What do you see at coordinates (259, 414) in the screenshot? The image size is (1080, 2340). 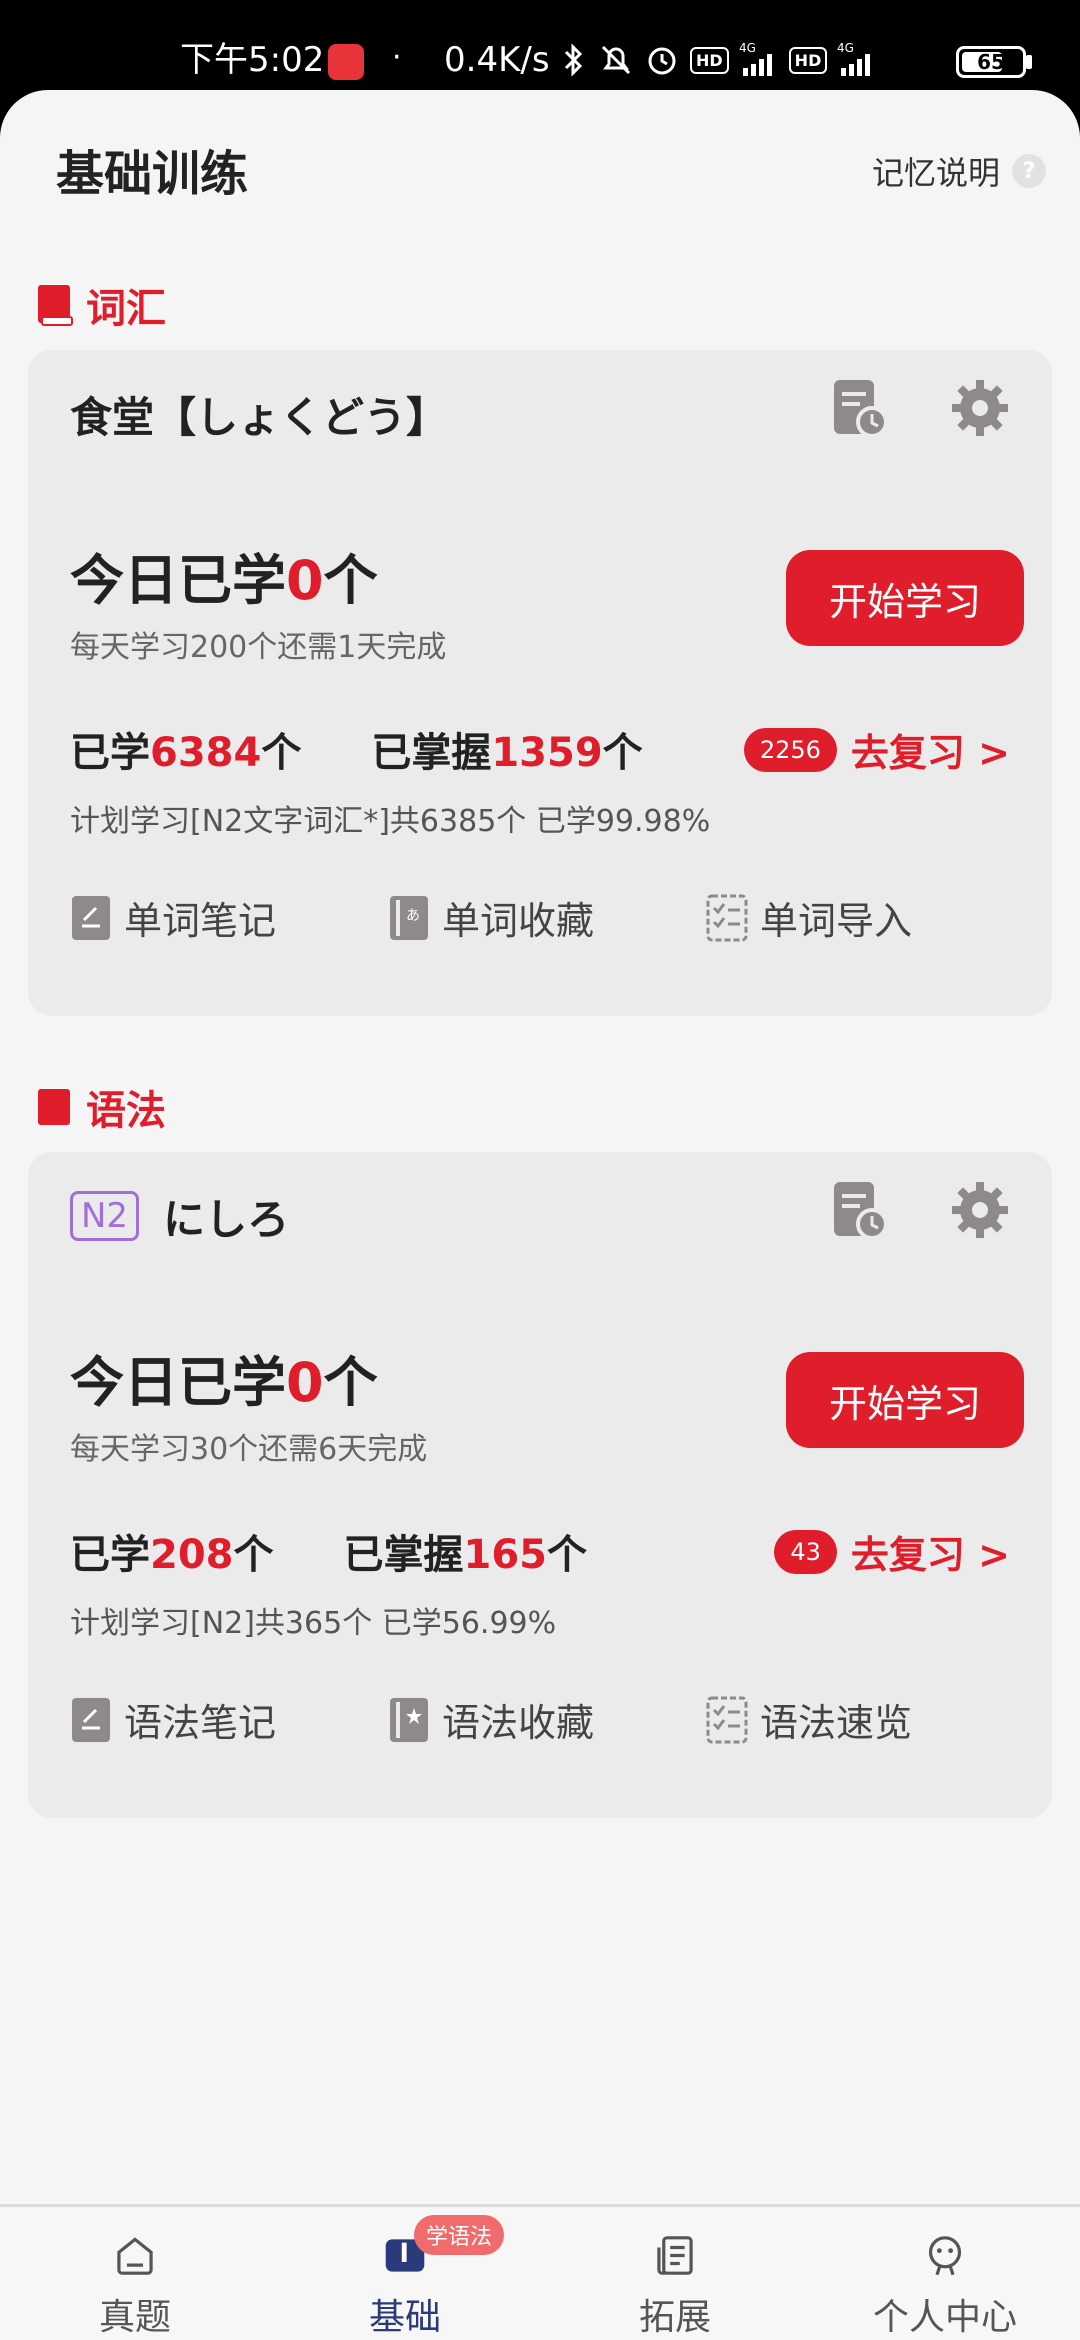 I see `current-word: 食堂【しょくどう】` at bounding box center [259, 414].